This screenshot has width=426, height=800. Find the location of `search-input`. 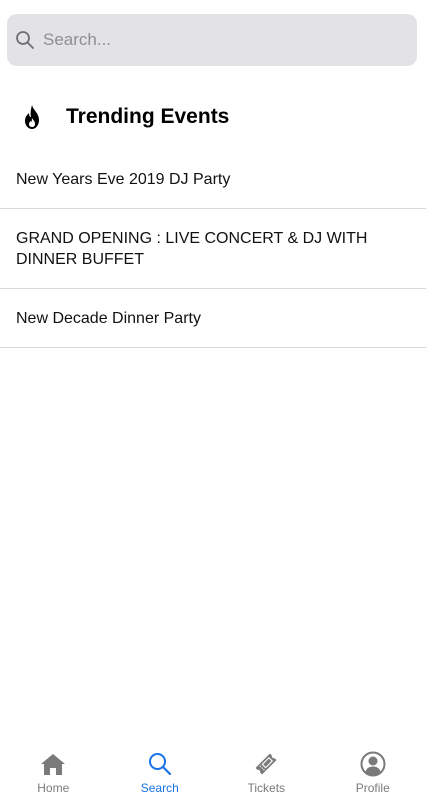

search-input is located at coordinates (213, 40).